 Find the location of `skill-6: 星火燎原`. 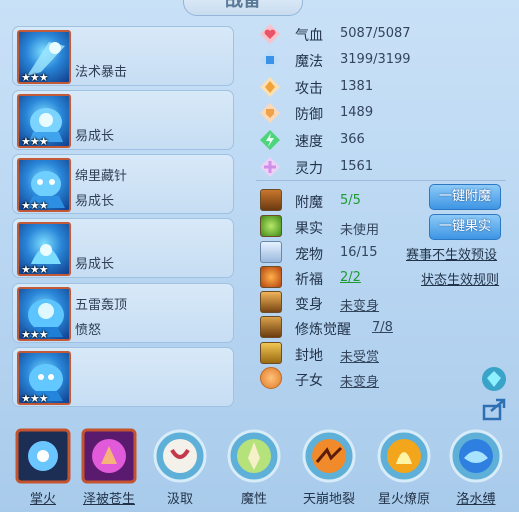

skill-6: 星火燎原 is located at coordinates (404, 469).